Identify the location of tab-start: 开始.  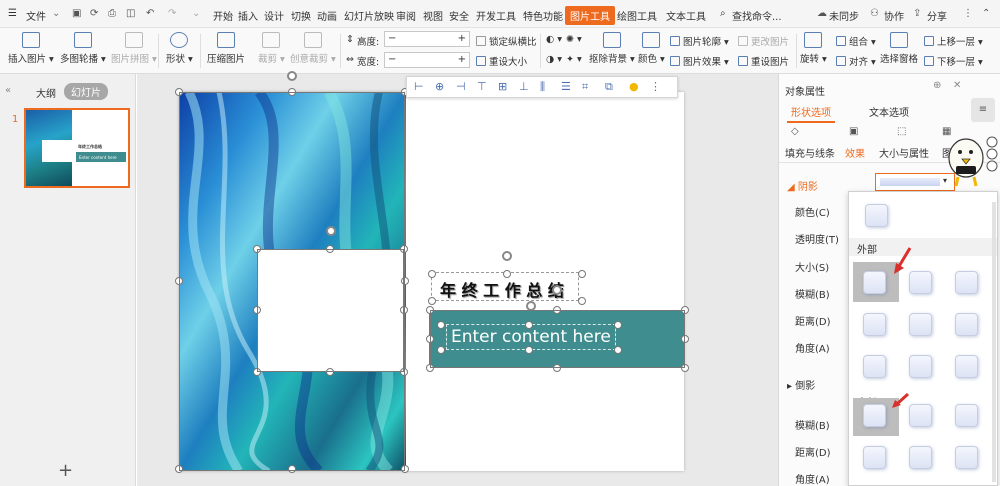
(223, 15).